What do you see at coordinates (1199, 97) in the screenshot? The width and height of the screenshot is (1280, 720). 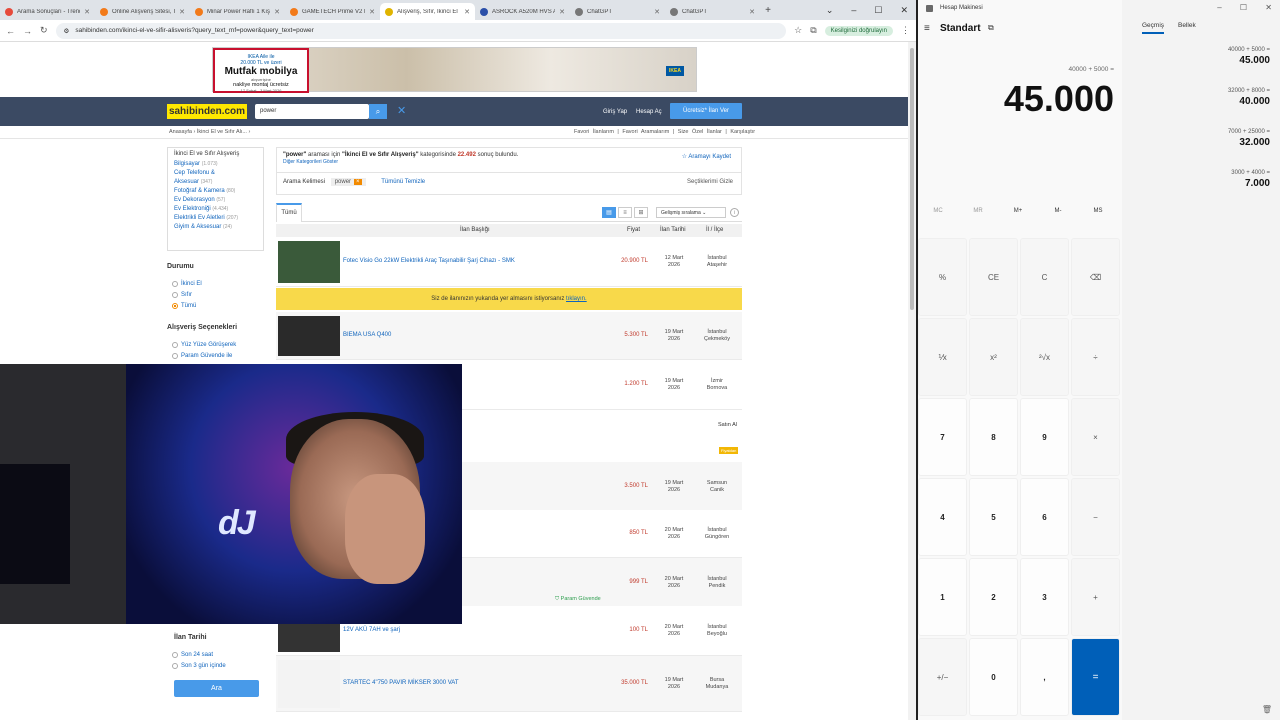 I see `history-item: 32000 + 8000 = 40.000` at bounding box center [1199, 97].